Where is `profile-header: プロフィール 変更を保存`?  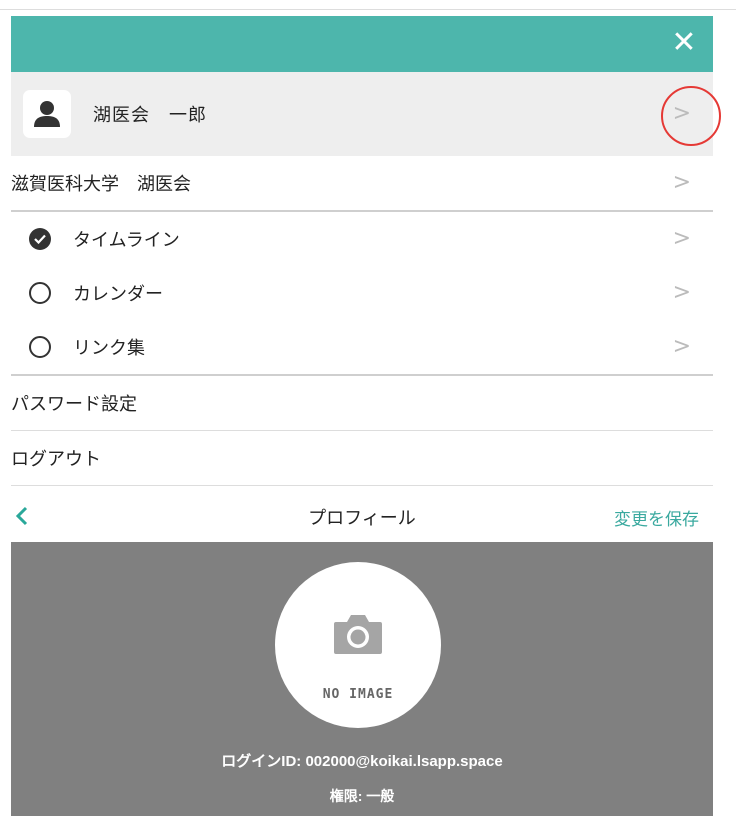
profile-header: プロフィール 変更を保存 is located at coordinates (362, 517).